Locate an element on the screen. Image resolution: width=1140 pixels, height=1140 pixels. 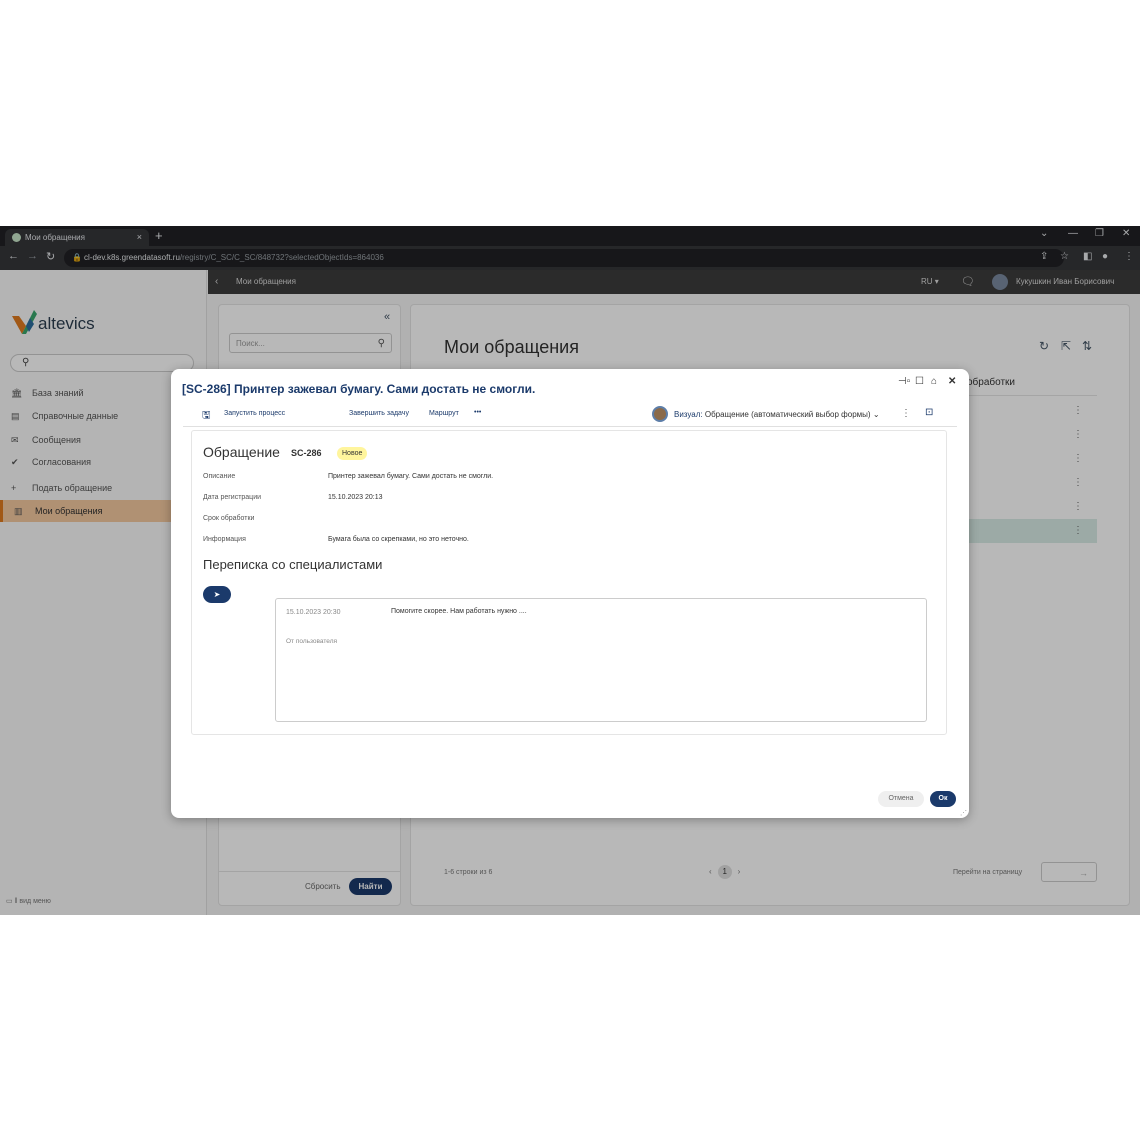
start-process-button: Запустить процесс is located at coordinates (254, 413).